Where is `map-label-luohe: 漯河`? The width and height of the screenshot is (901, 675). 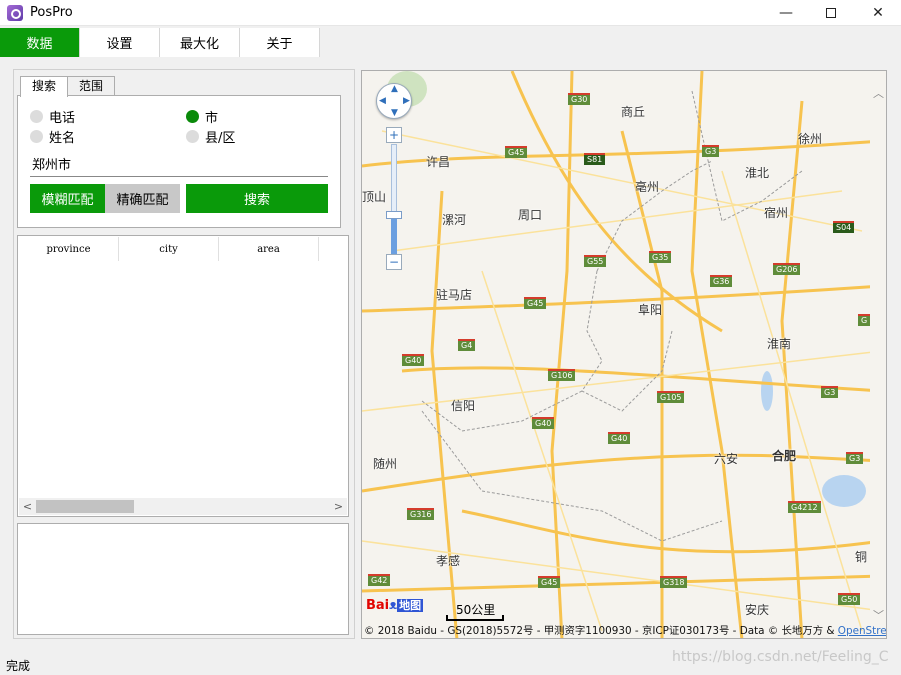 map-label-luohe: 漯河 is located at coordinates (454, 219).